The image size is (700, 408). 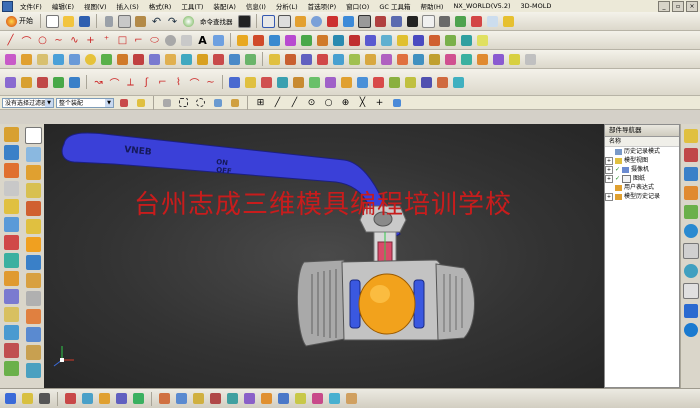 I want to click on face-rule-icon, so click(x=234, y=102).